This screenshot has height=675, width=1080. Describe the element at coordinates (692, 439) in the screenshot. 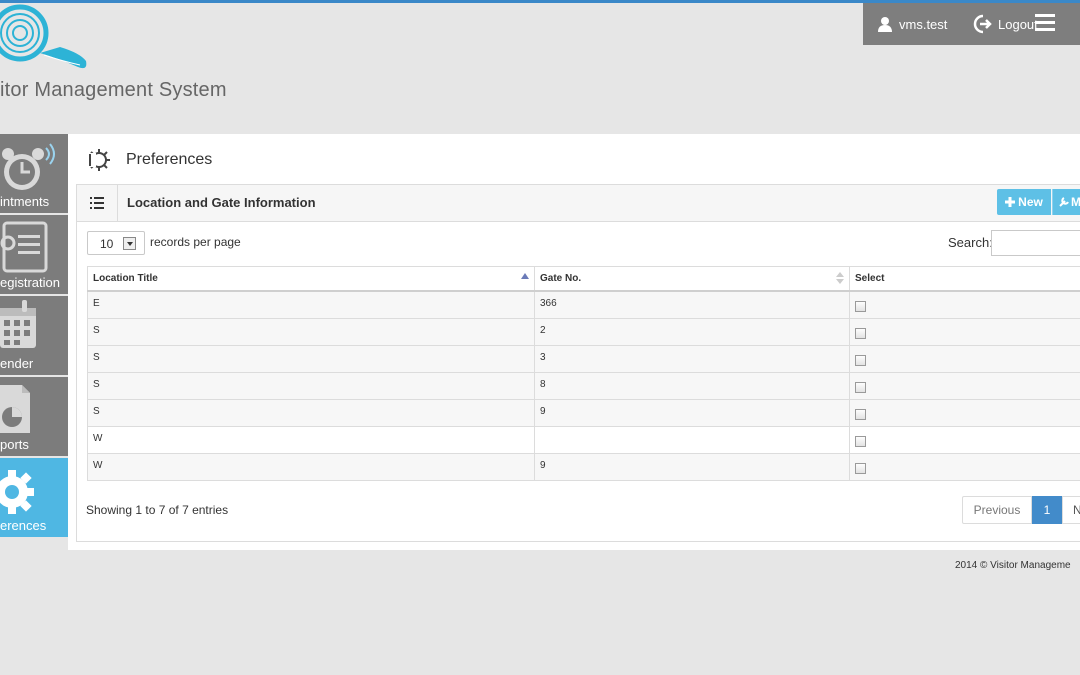

I see `gate-cell` at that location.